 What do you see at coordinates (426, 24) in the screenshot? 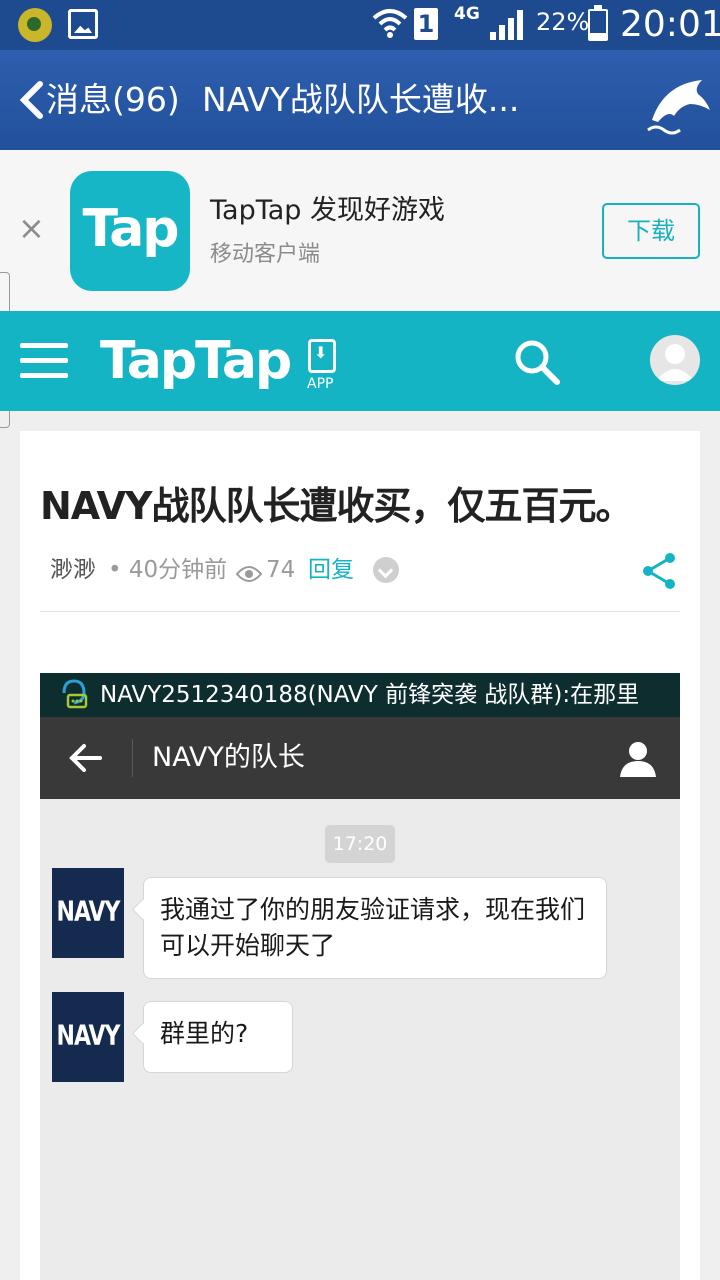
I see `sim-icon: 1` at bounding box center [426, 24].